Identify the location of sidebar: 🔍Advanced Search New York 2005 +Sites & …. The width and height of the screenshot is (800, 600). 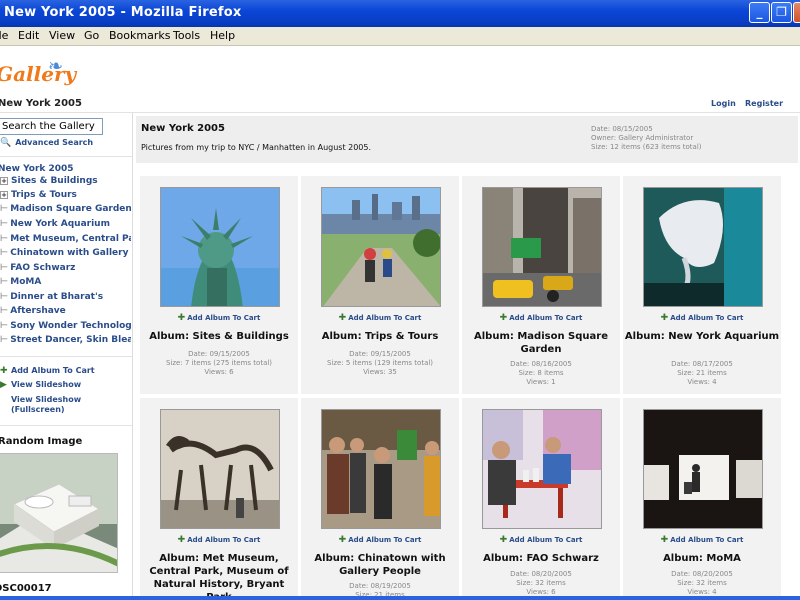
(66, 356).